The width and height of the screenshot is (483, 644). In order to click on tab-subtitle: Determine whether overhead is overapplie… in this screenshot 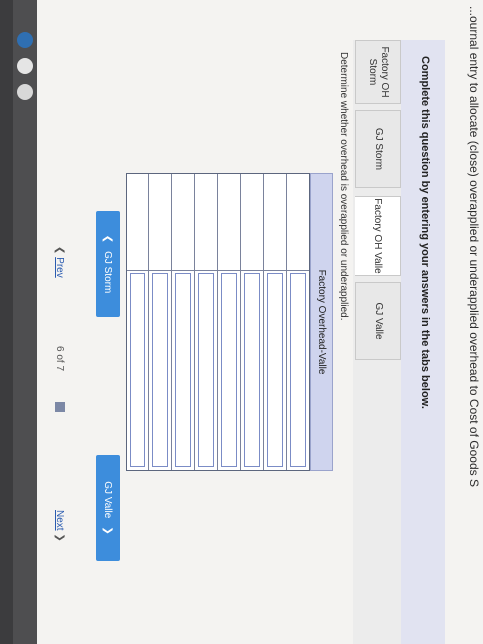, I will do `click(343, 186)`.